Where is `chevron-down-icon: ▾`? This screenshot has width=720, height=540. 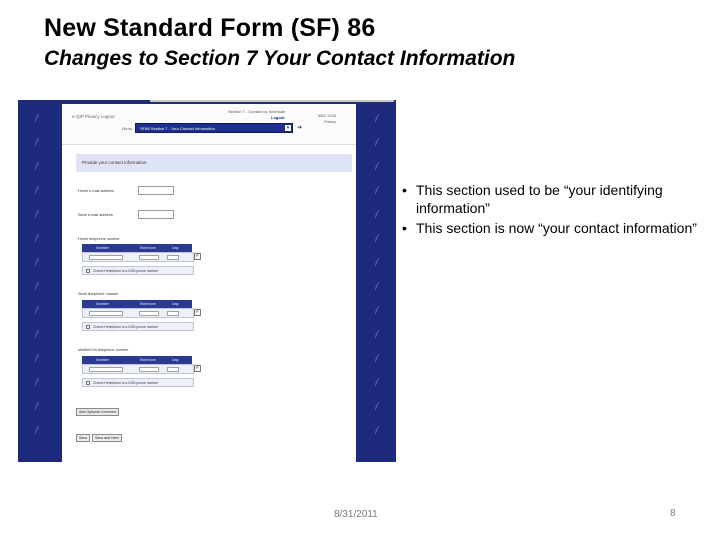 chevron-down-icon: ▾ is located at coordinates (288, 128).